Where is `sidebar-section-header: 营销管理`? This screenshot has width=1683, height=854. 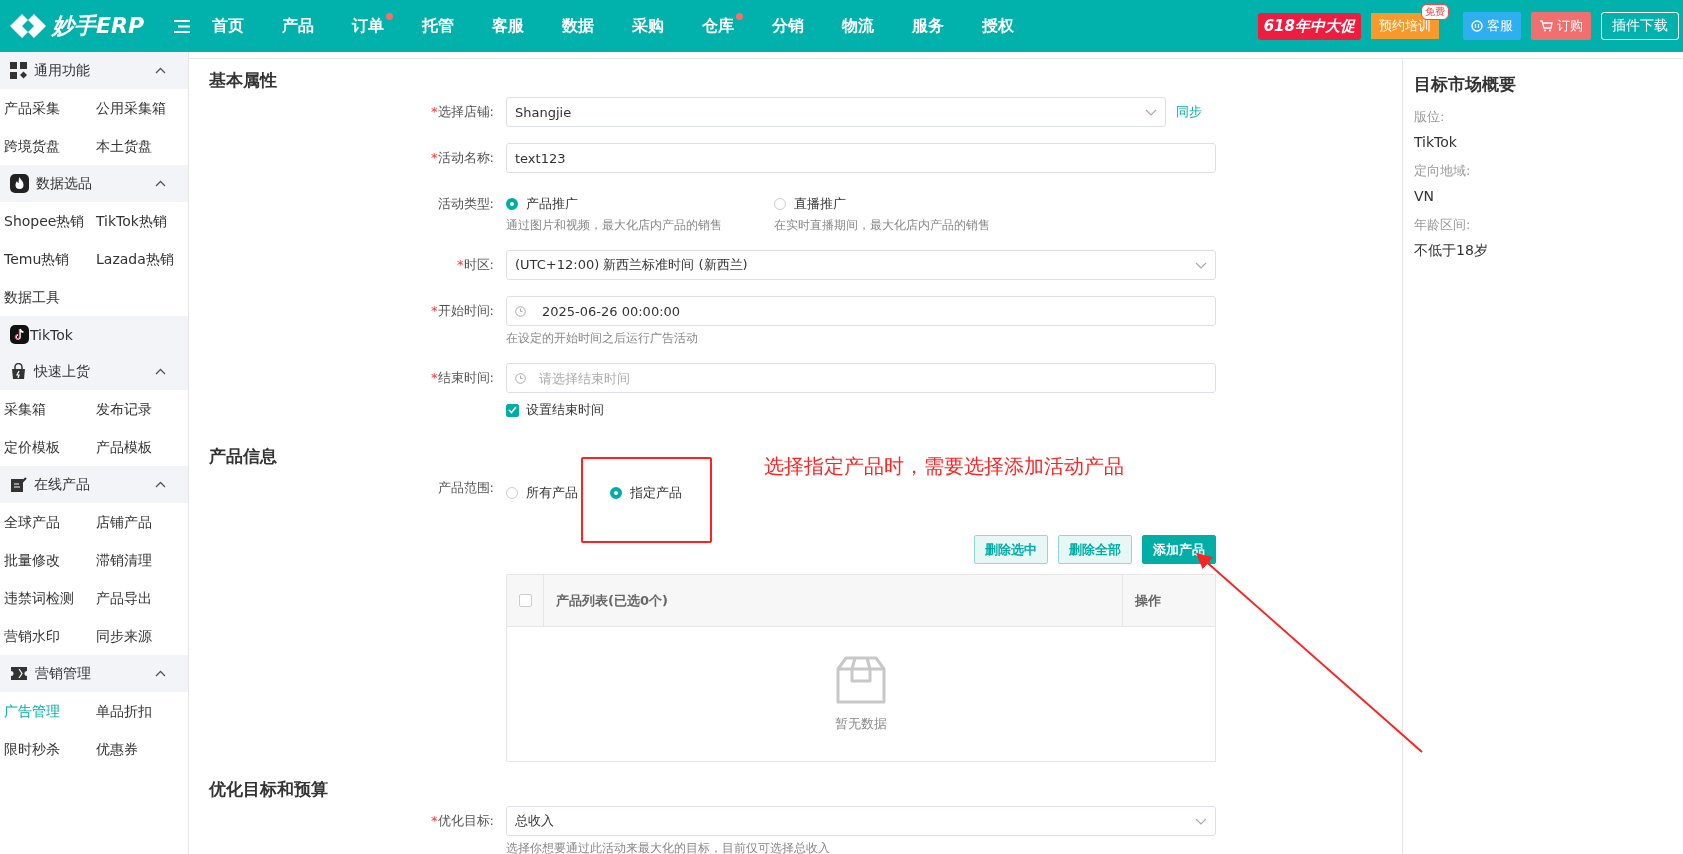 sidebar-section-header: 营销管理 is located at coordinates (94, 673).